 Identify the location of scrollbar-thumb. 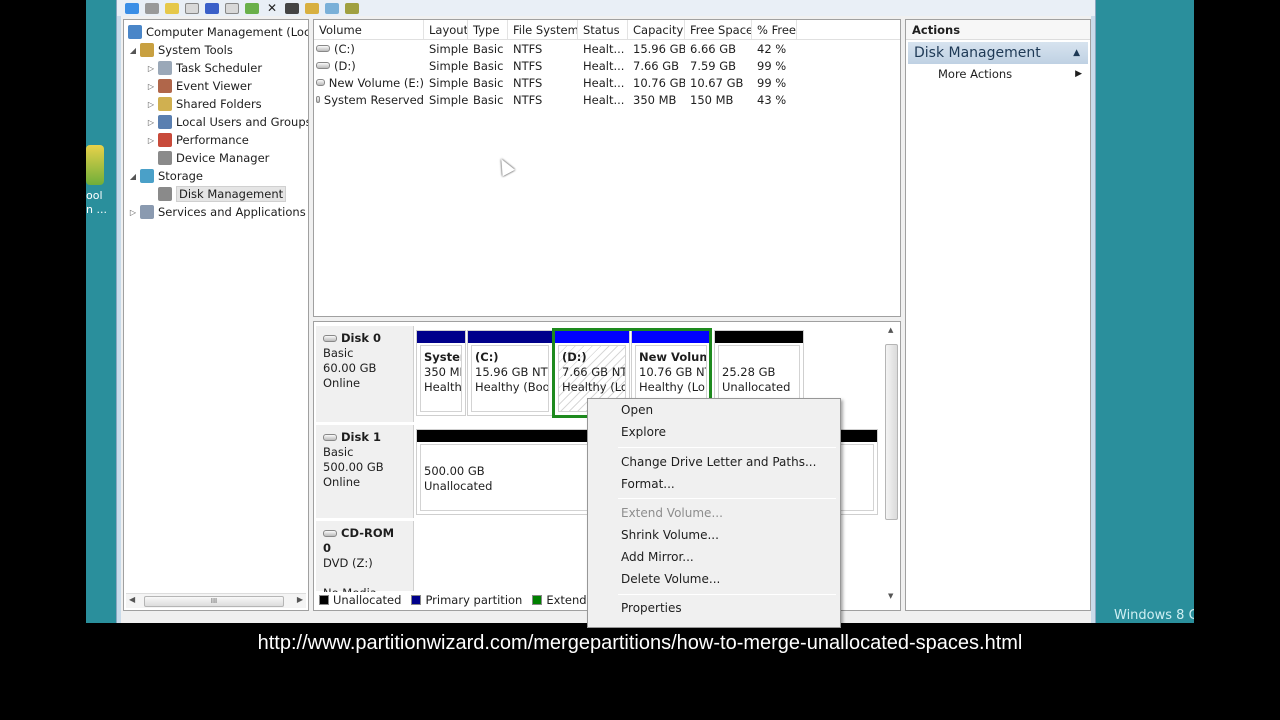
(891, 432).